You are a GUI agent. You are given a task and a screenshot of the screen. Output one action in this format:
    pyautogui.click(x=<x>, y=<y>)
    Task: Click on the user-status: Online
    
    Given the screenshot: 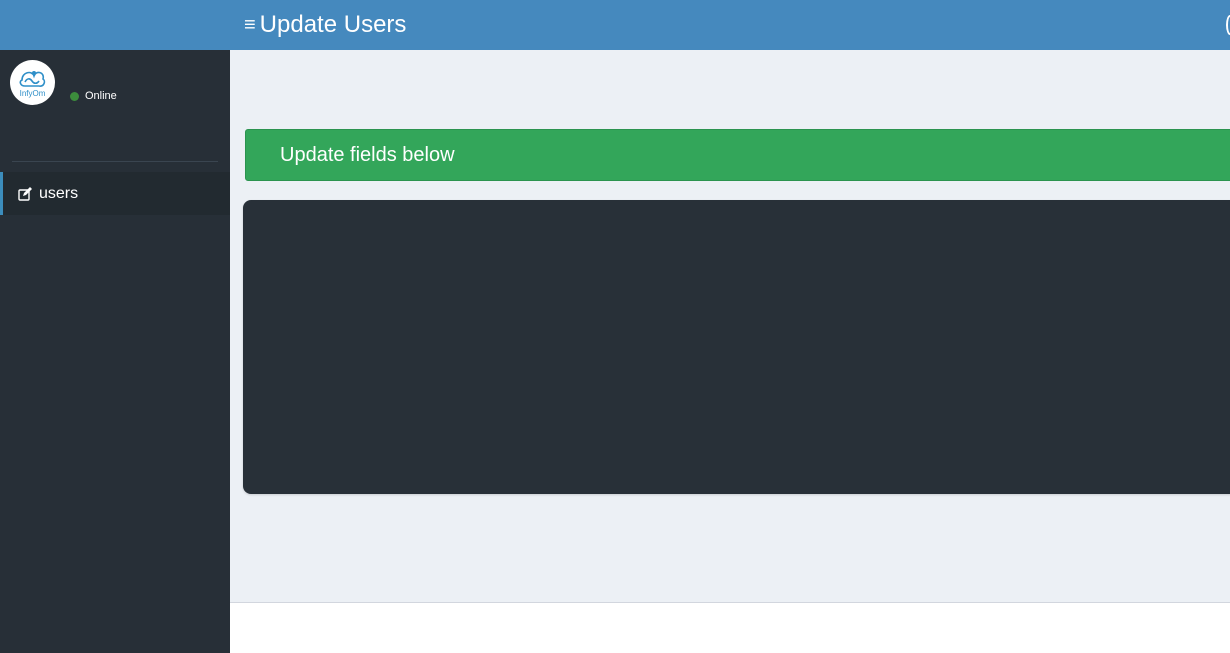 What is the action you would take?
    pyautogui.click(x=93, y=96)
    